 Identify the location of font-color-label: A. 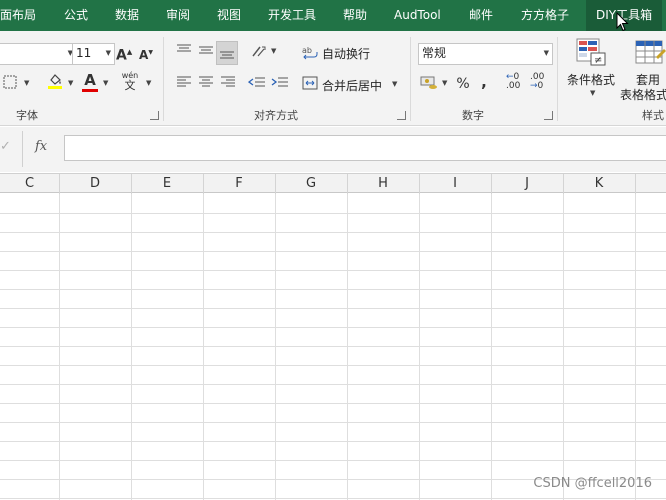
(90, 80).